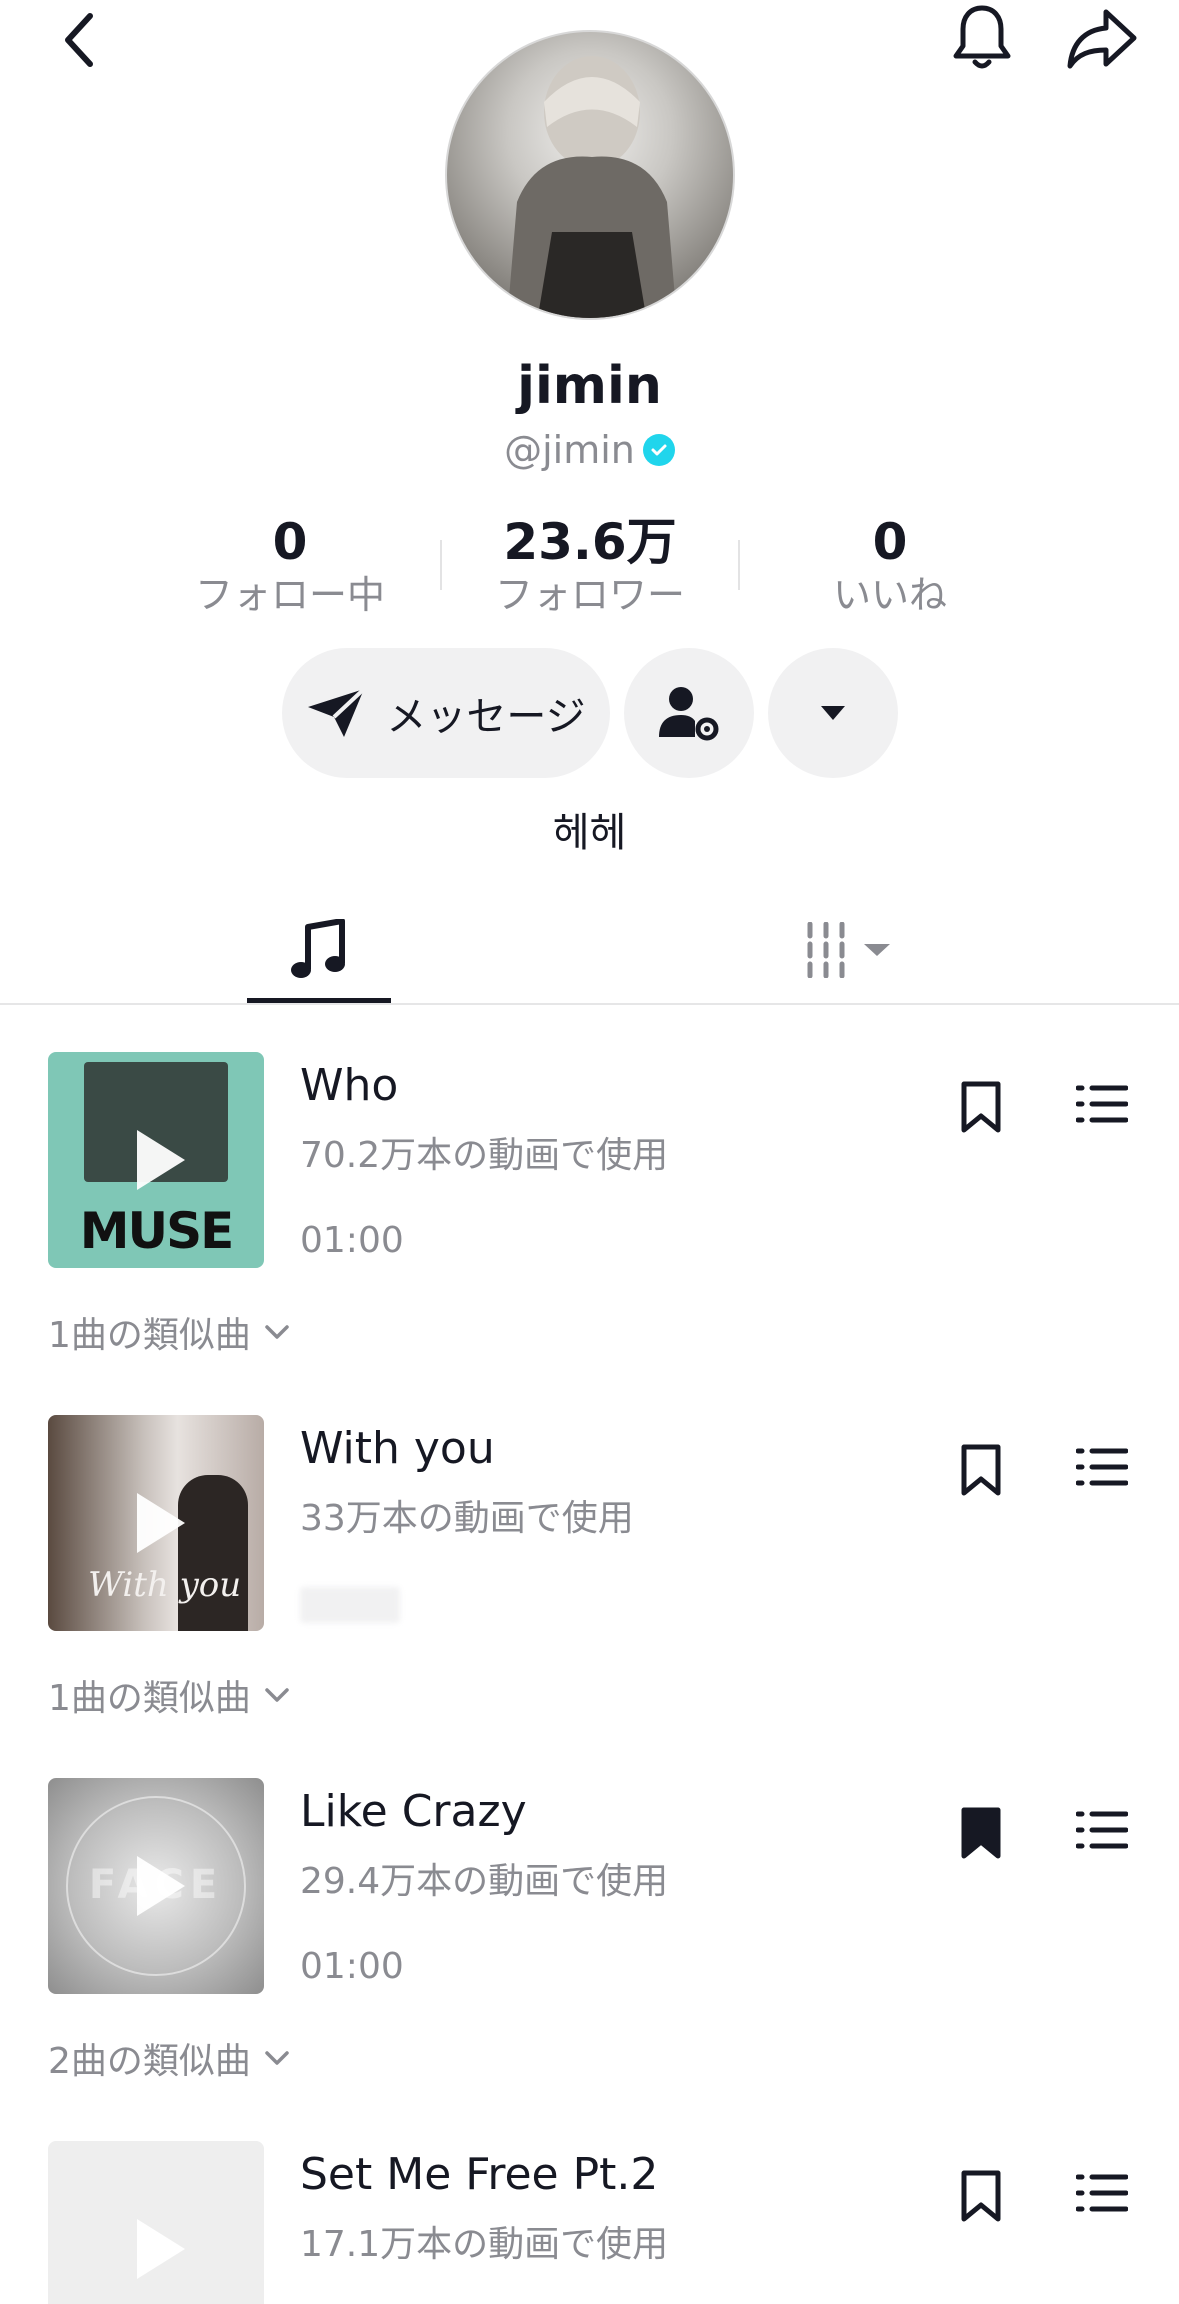 This screenshot has height=2304, width=1179. Describe the element at coordinates (413, 1811) in the screenshot. I see `track-title: Like Crazy` at that location.